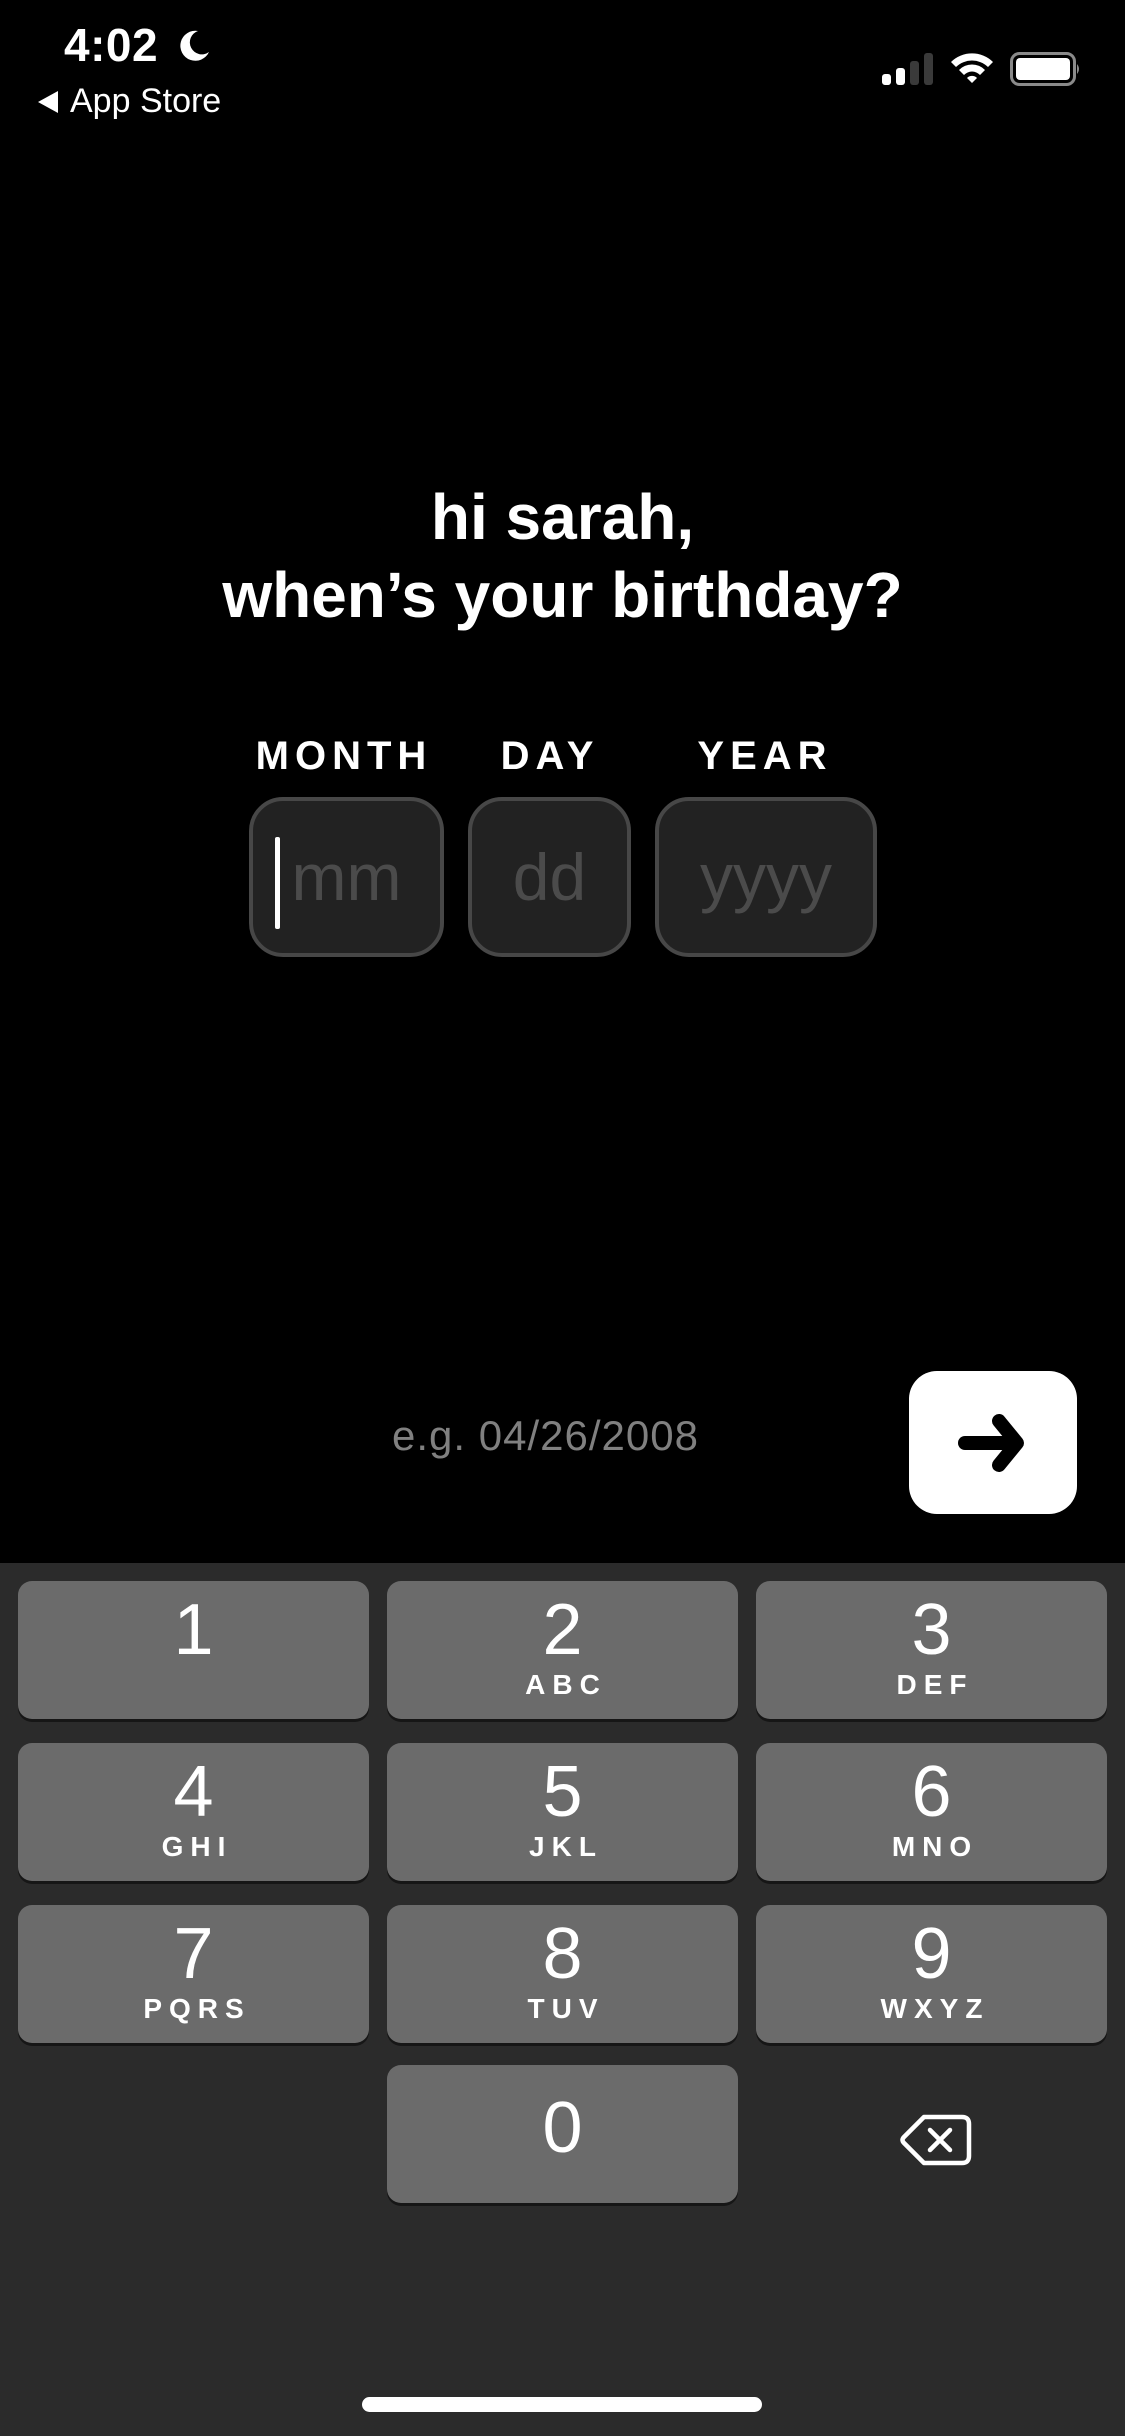 The image size is (1125, 2436). Describe the element at coordinates (193, 1792) in the screenshot. I see `key-digit: 4` at that location.